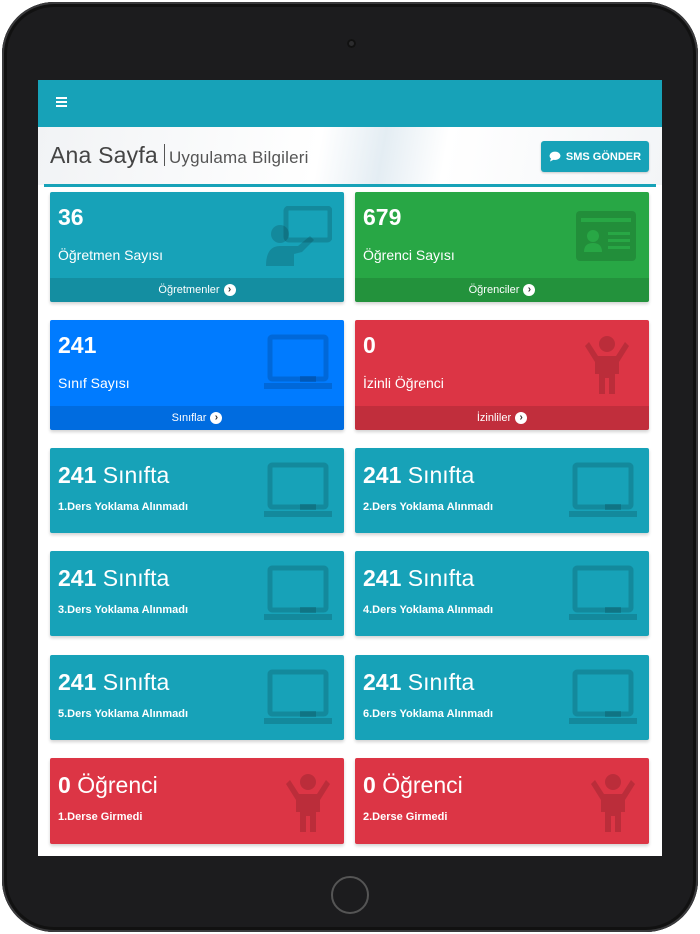  I want to click on classes-link-label: Sınıflar, so click(189, 418).